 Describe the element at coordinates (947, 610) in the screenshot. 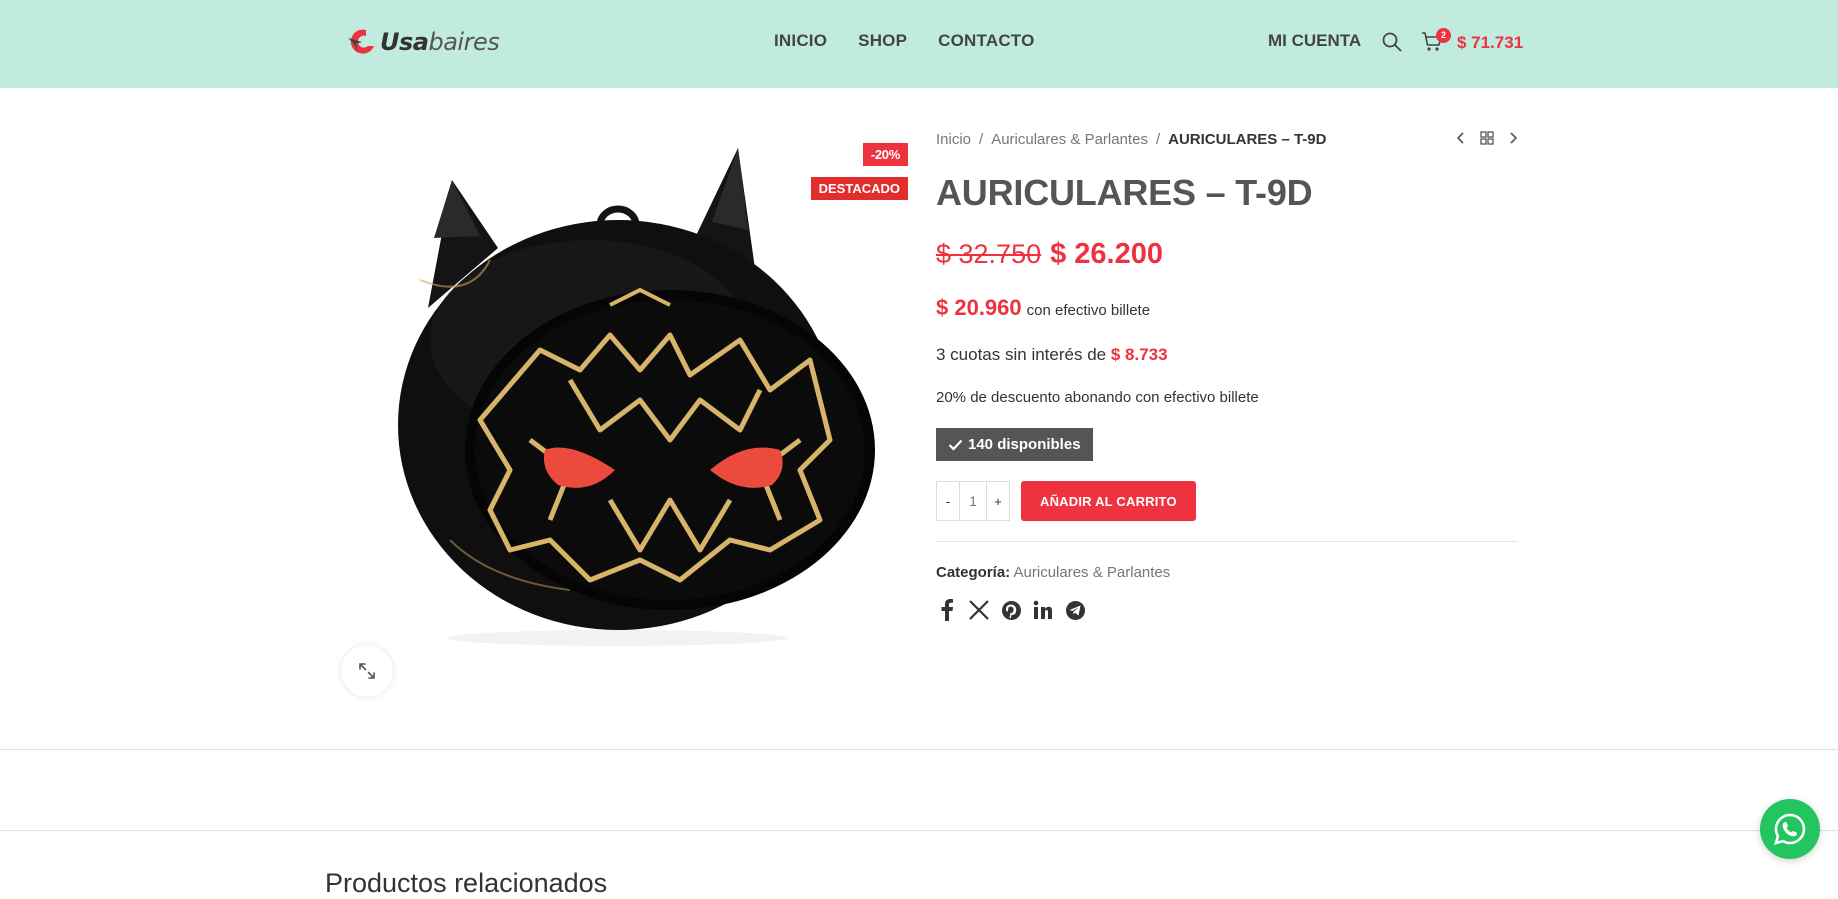

I see `facebook-icon` at that location.